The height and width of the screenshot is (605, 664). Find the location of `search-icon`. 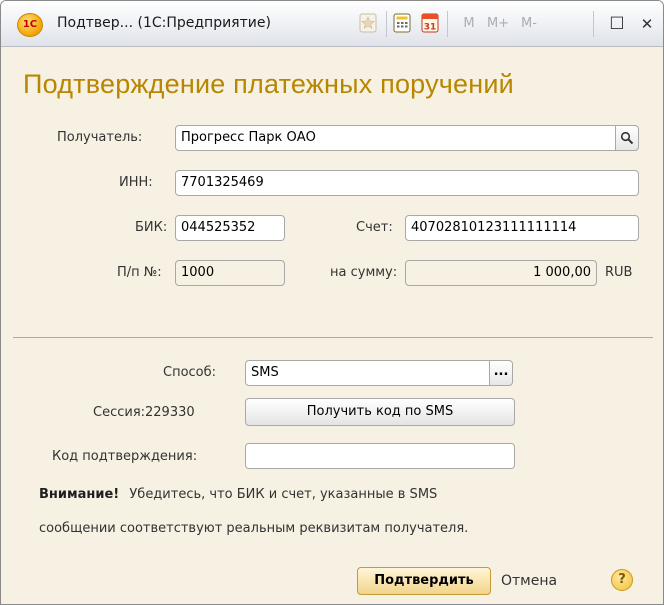

search-icon is located at coordinates (627, 138).